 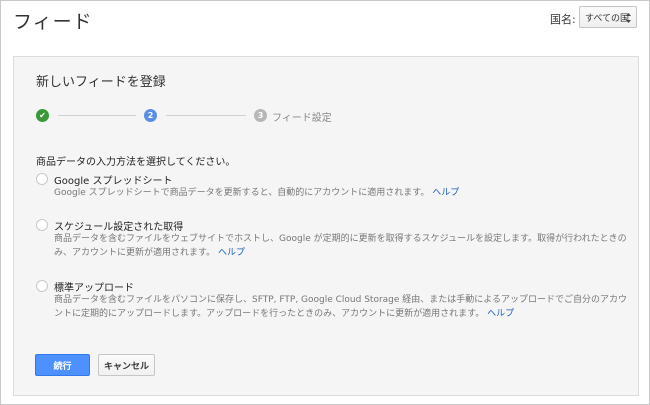 I want to click on country-label: 国名:, so click(x=563, y=19).